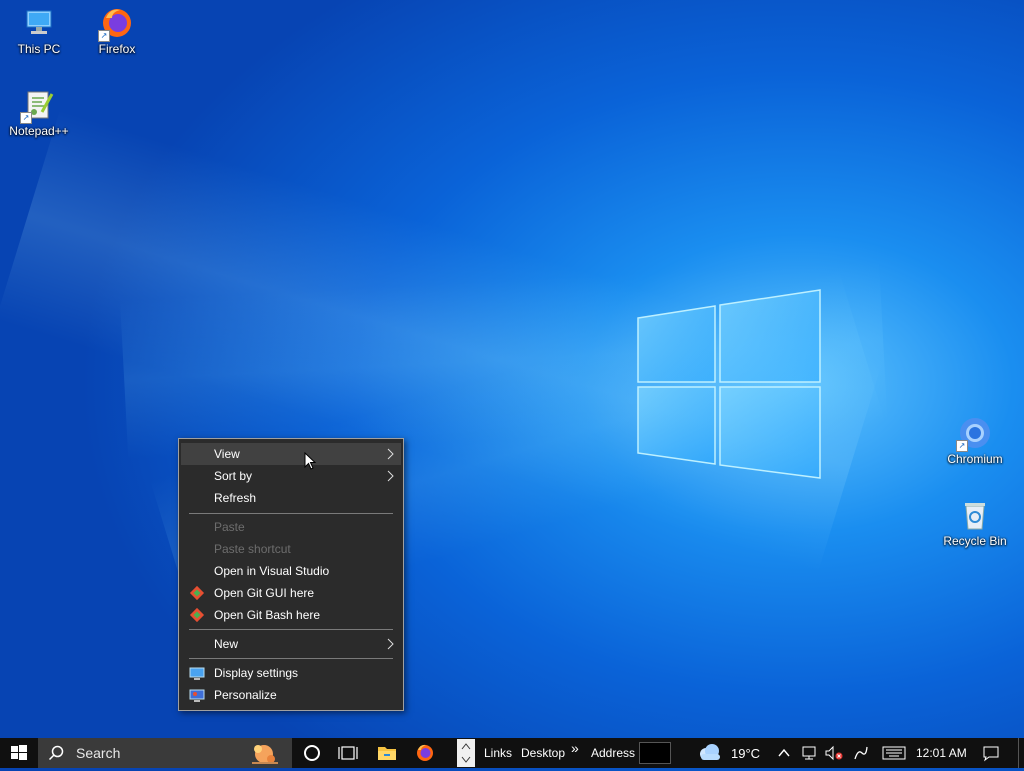 Image resolution: width=1024 pixels, height=771 pixels. Describe the element at coordinates (116, 24) in the screenshot. I see `firefox-icon: ↗` at that location.